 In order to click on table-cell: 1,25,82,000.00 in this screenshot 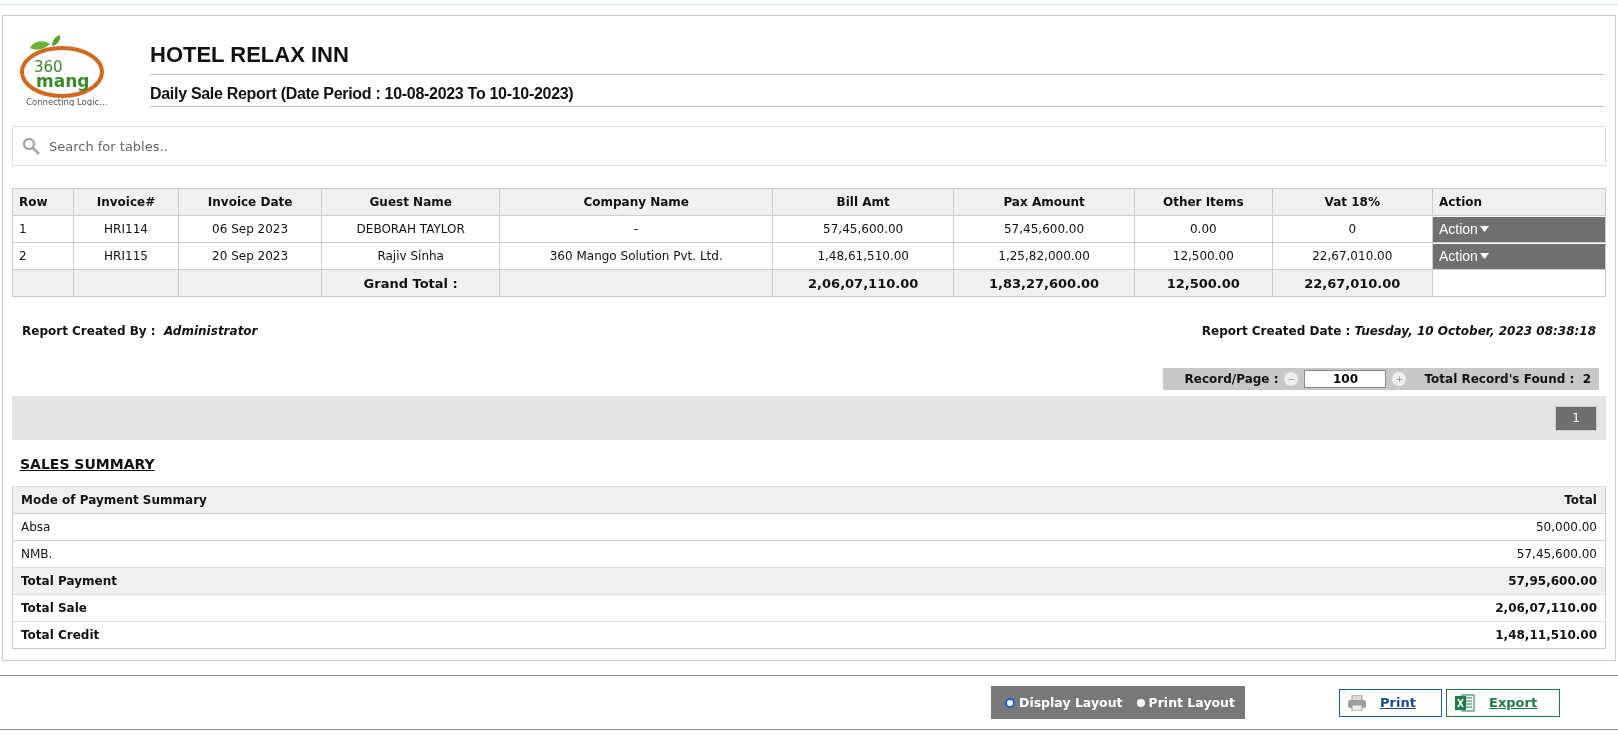, I will do `click(1044, 256)`.